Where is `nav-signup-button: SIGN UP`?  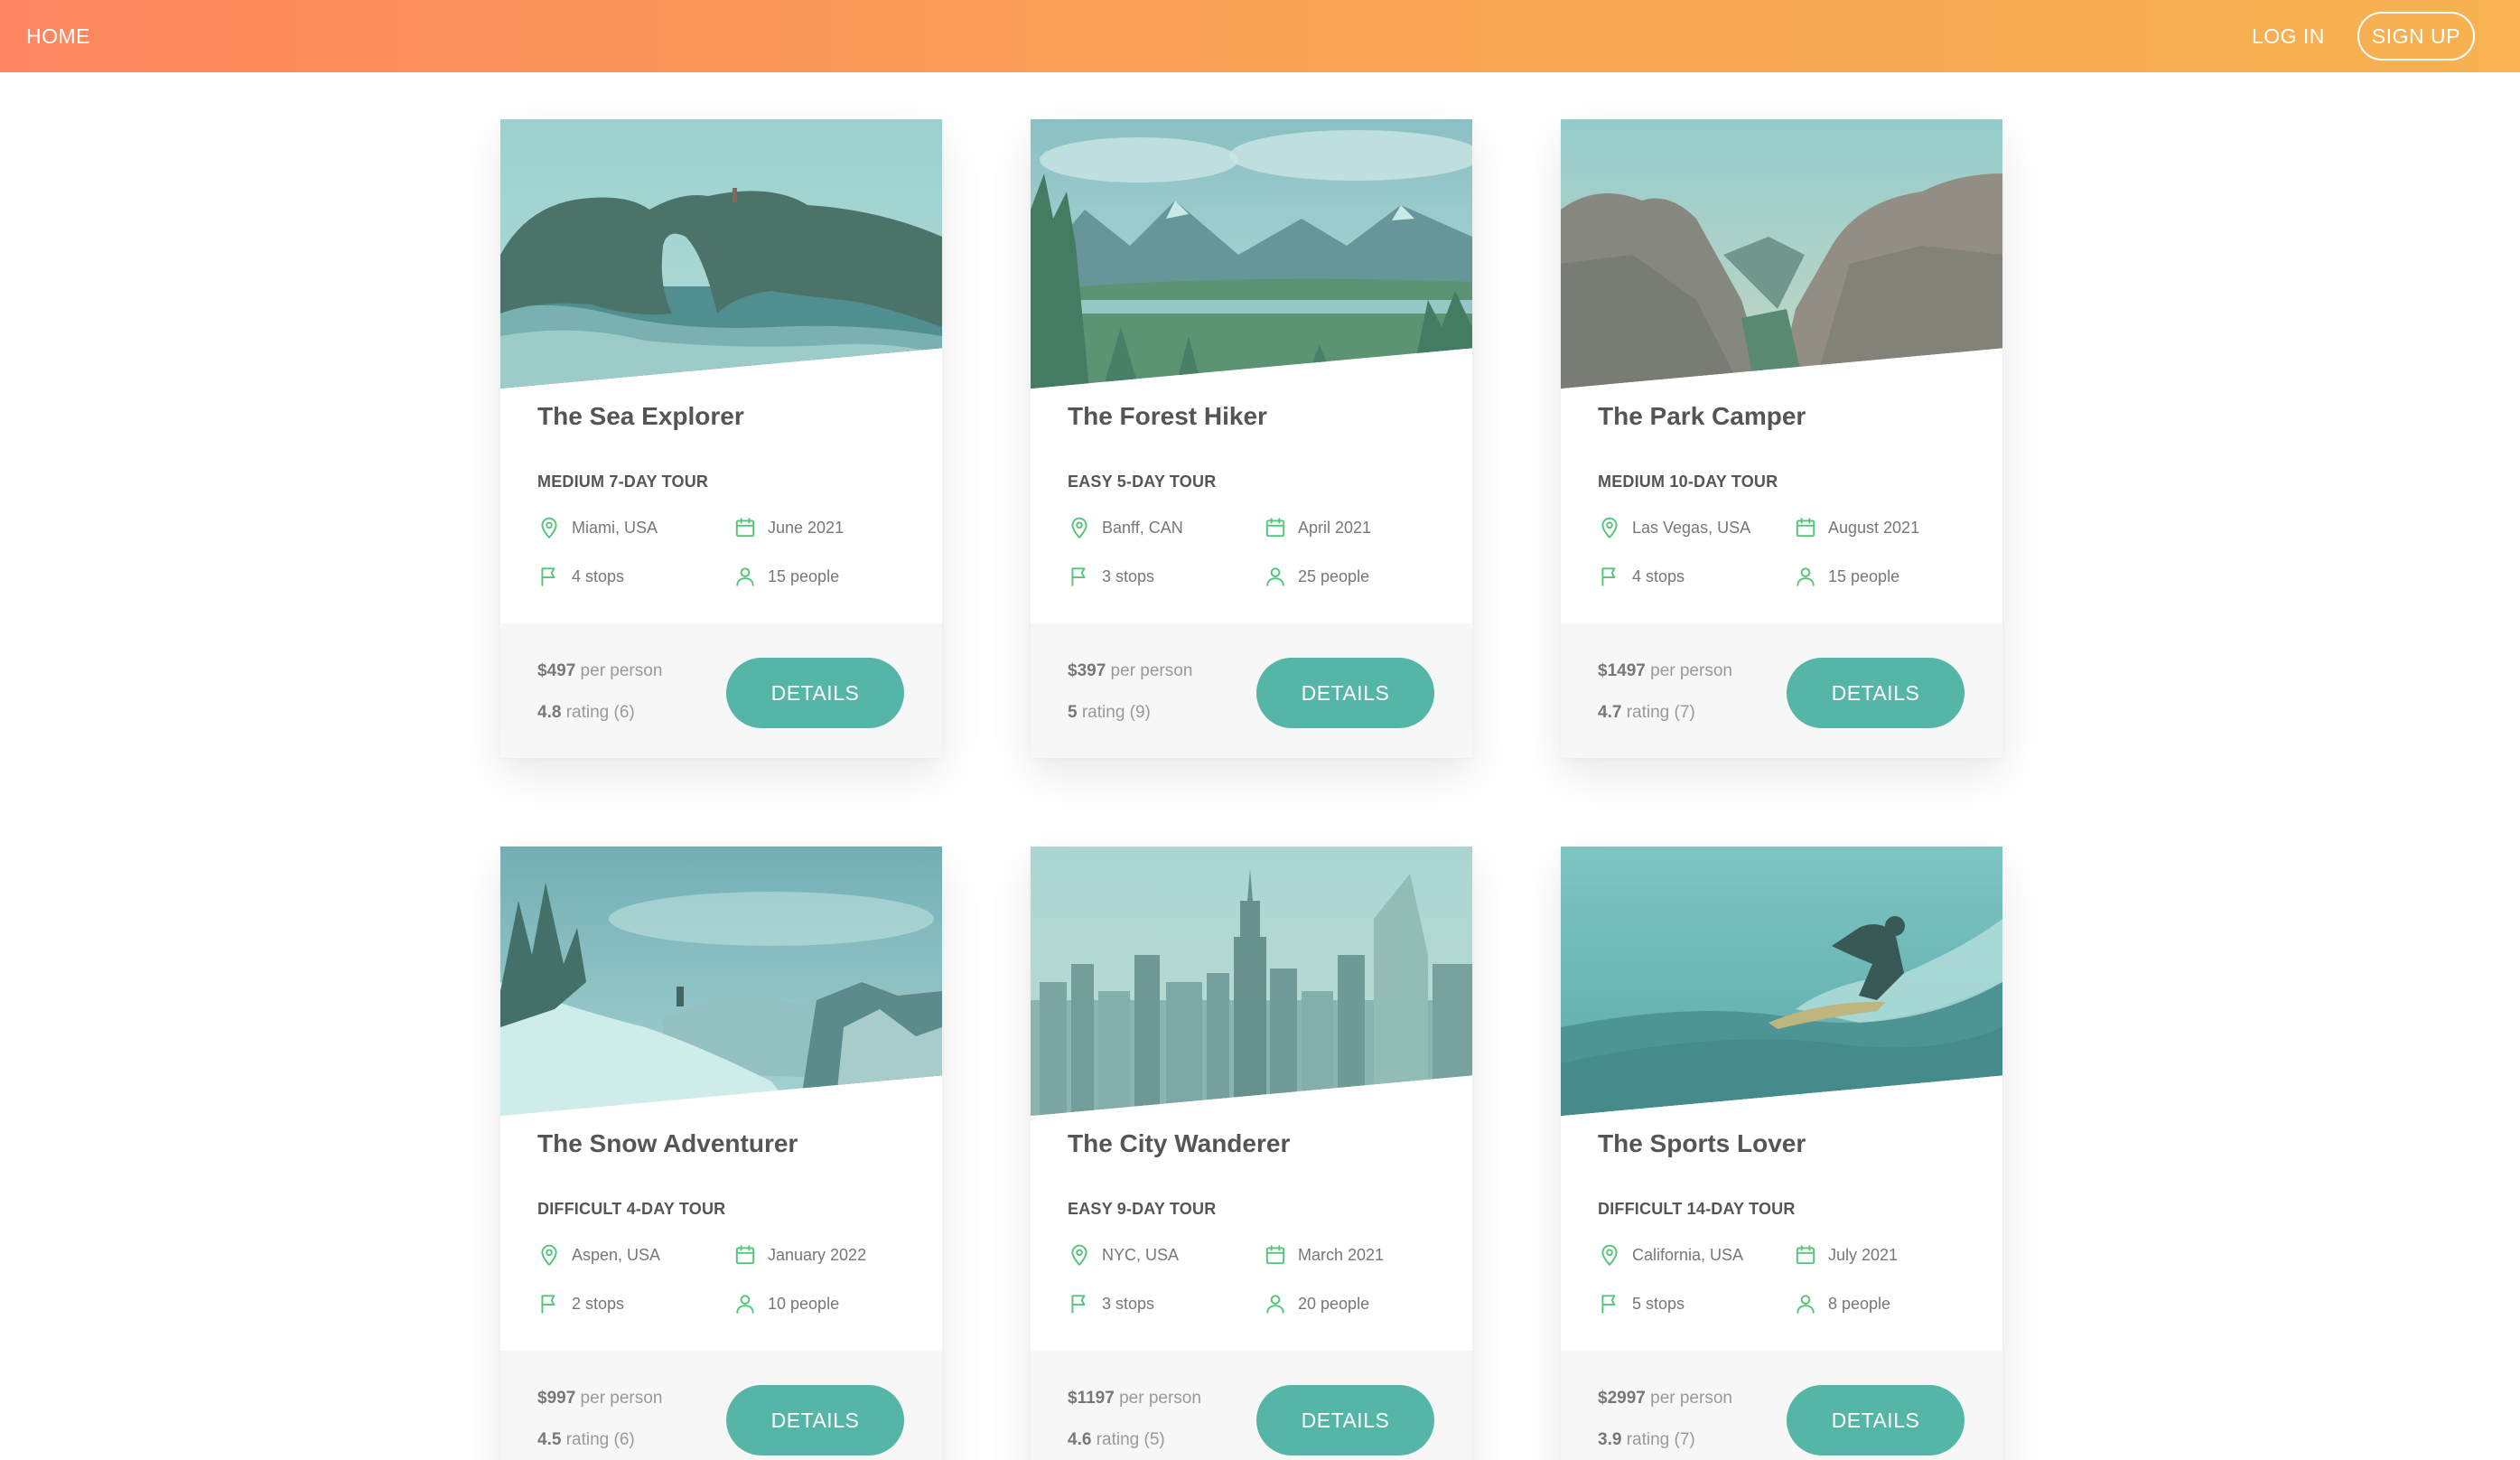 nav-signup-button: SIGN UP is located at coordinates (2416, 36).